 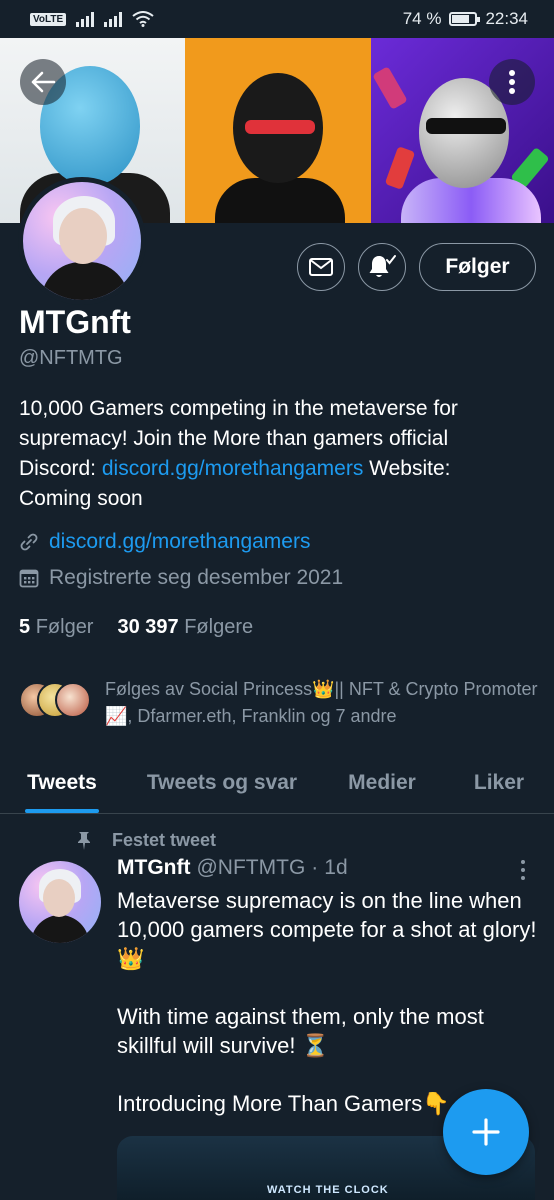 I want to click on plus-icon, so click(x=486, y=1132).